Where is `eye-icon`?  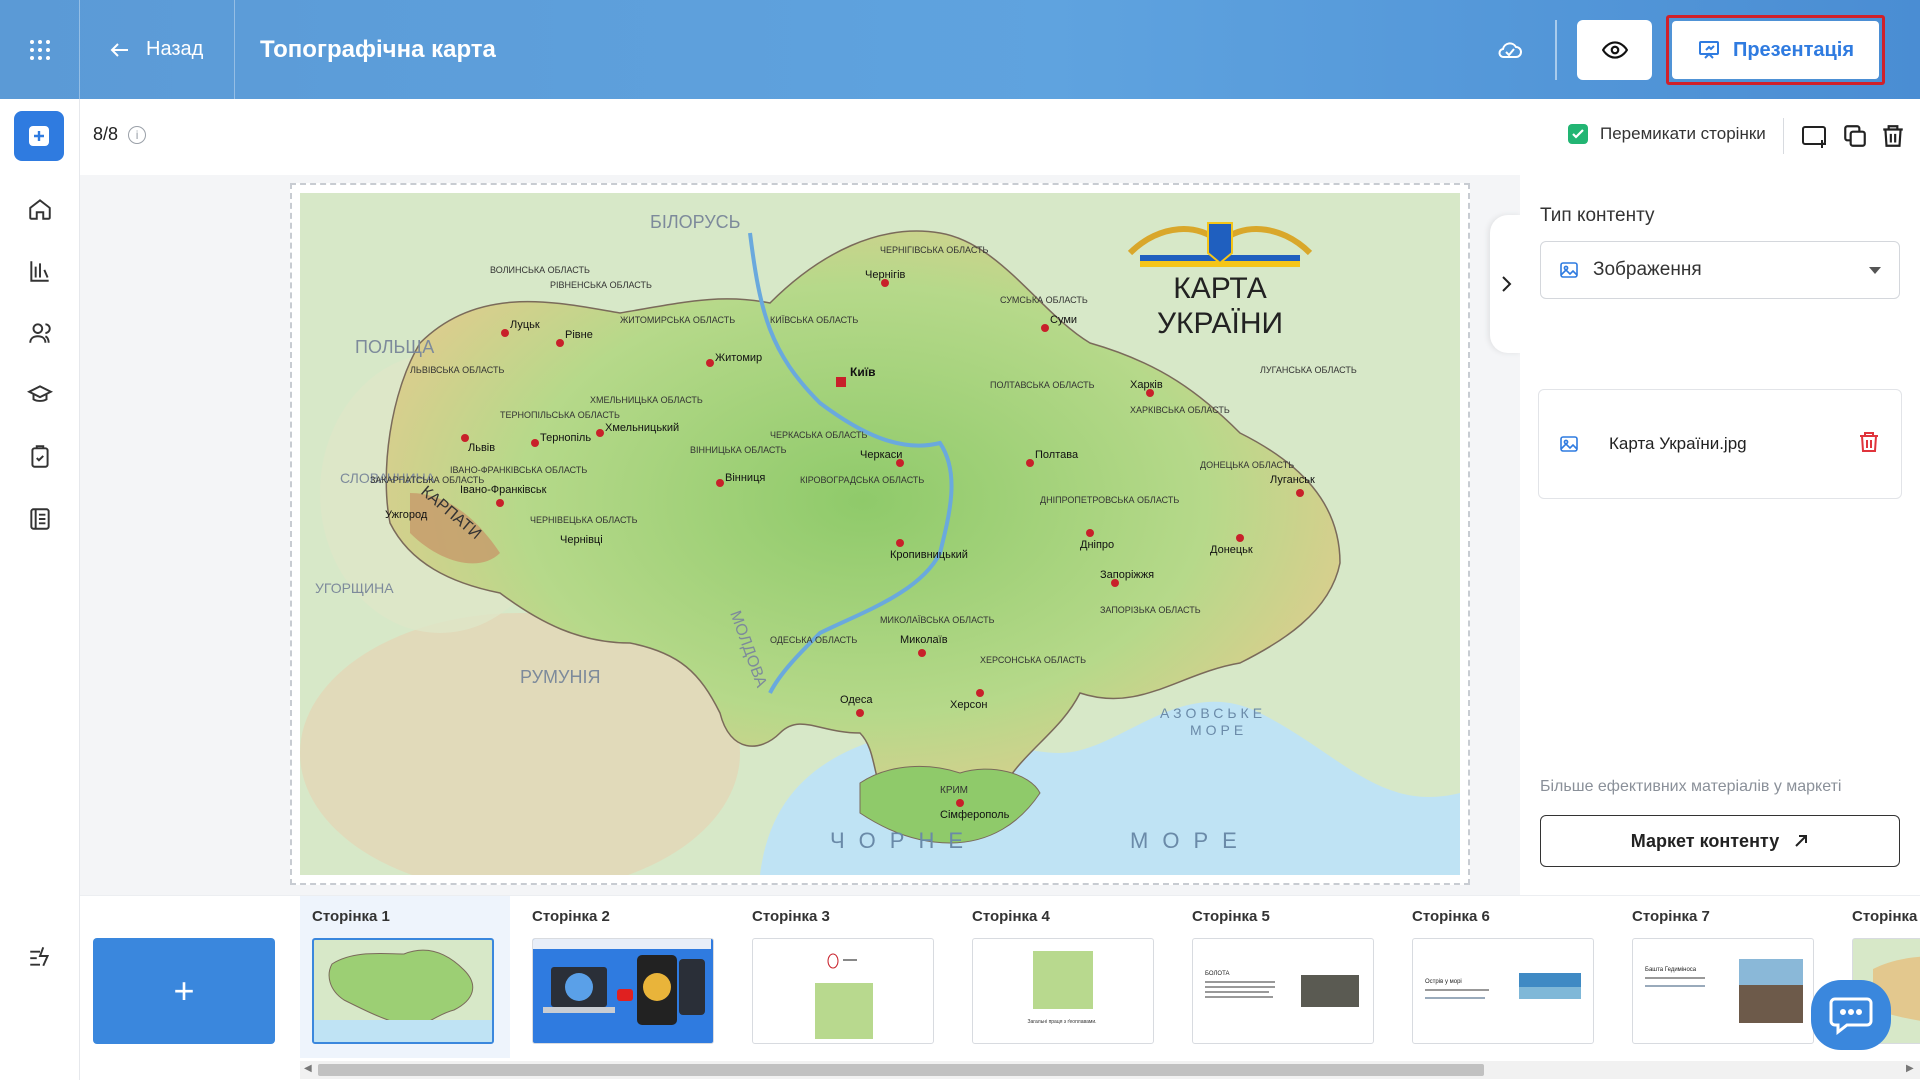 eye-icon is located at coordinates (1614, 50).